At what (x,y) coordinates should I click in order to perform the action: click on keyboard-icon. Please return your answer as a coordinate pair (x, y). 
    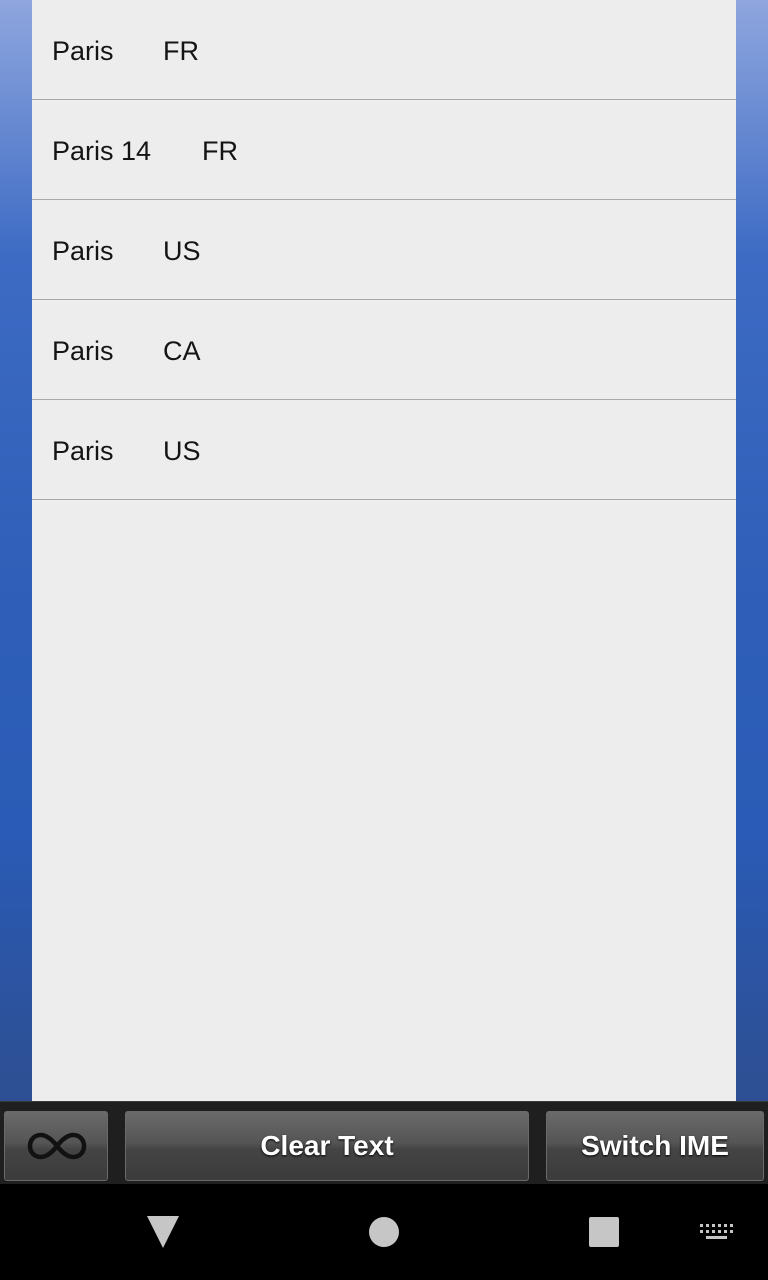
    Looking at the image, I should click on (716, 1231).